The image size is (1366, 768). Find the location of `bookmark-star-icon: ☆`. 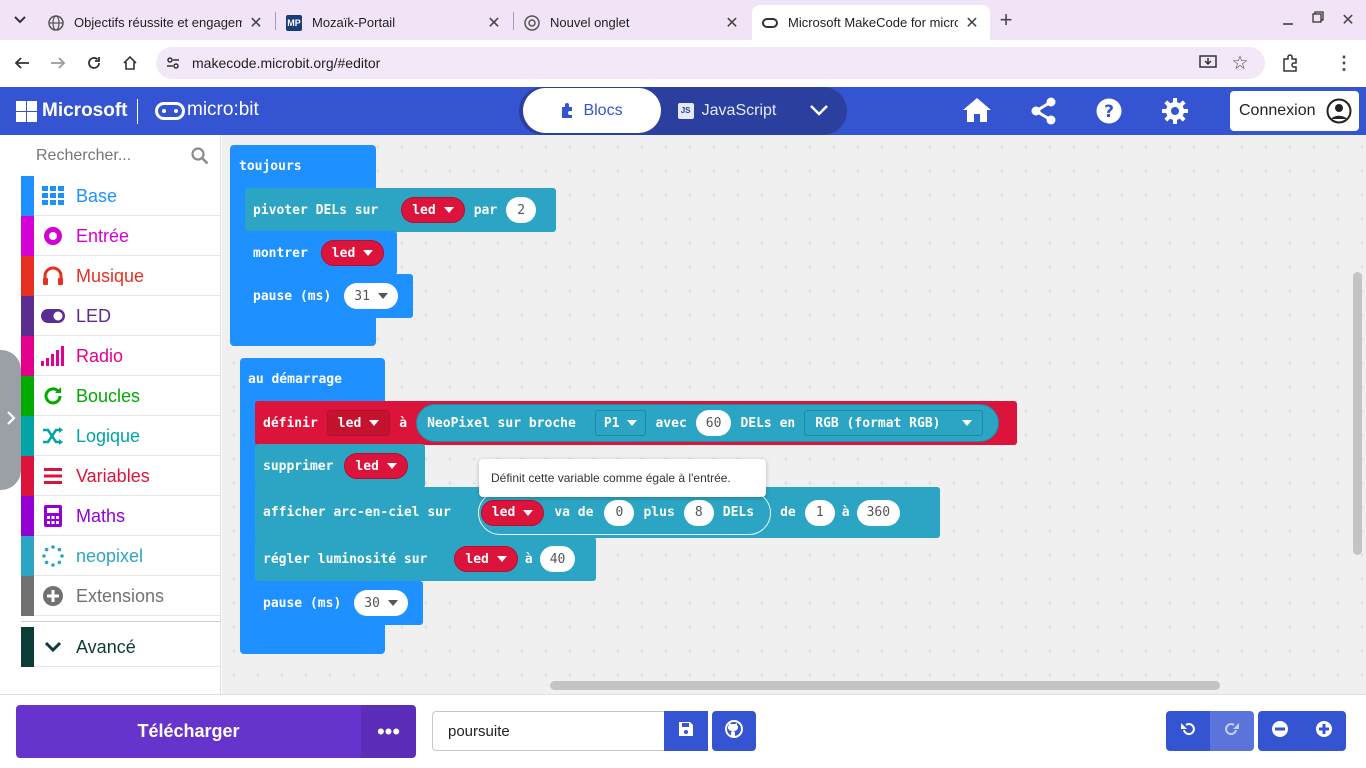

bookmark-star-icon: ☆ is located at coordinates (1240, 63).